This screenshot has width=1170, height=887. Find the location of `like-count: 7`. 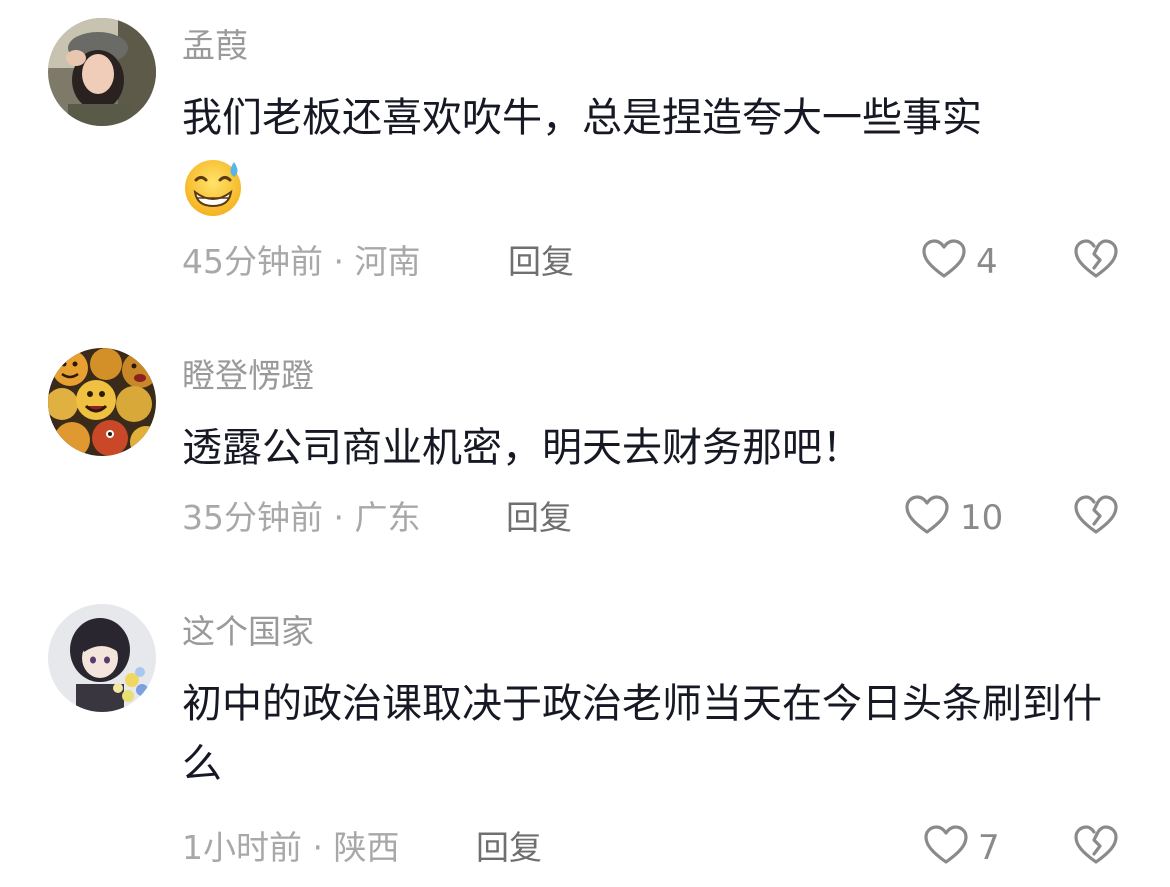

like-count: 7 is located at coordinates (989, 848).